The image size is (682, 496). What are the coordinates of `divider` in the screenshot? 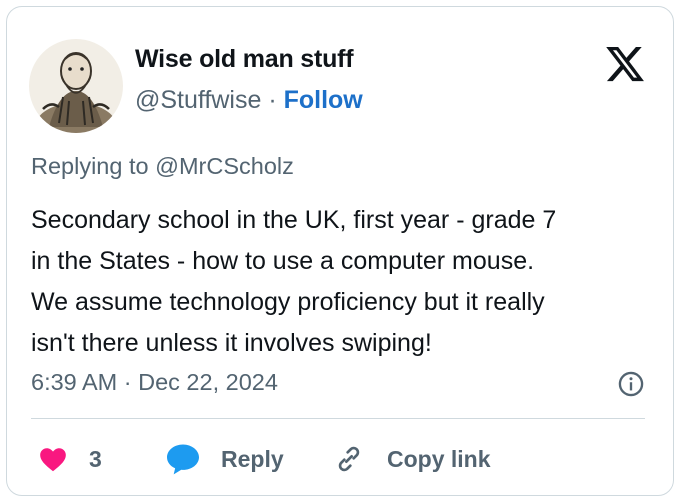 It's located at (338, 418).